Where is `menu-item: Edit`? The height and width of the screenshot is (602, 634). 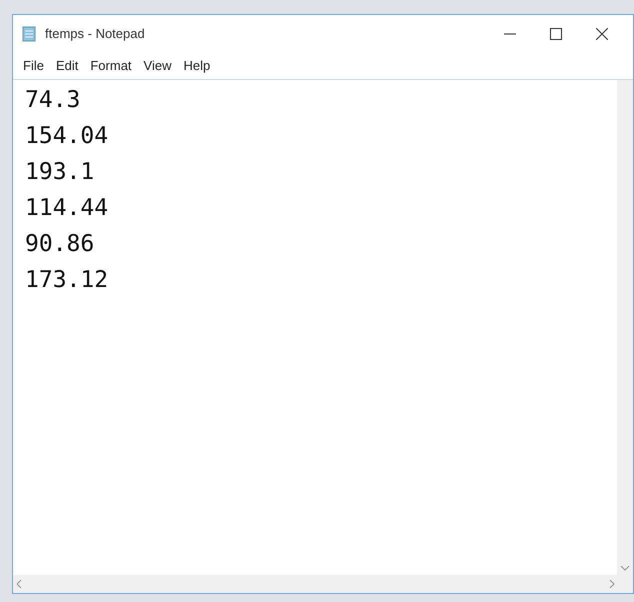 menu-item: Edit is located at coordinates (67, 66).